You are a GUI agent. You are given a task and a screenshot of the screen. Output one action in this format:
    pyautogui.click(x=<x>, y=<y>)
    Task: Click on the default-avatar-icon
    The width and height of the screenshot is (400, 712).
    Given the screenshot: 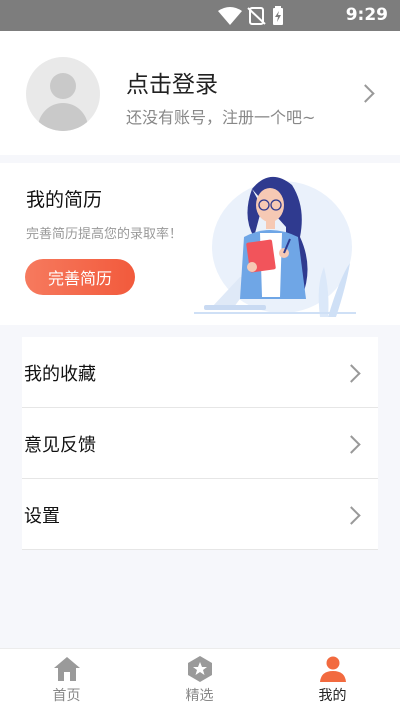 What is the action you would take?
    pyautogui.click(x=63, y=94)
    